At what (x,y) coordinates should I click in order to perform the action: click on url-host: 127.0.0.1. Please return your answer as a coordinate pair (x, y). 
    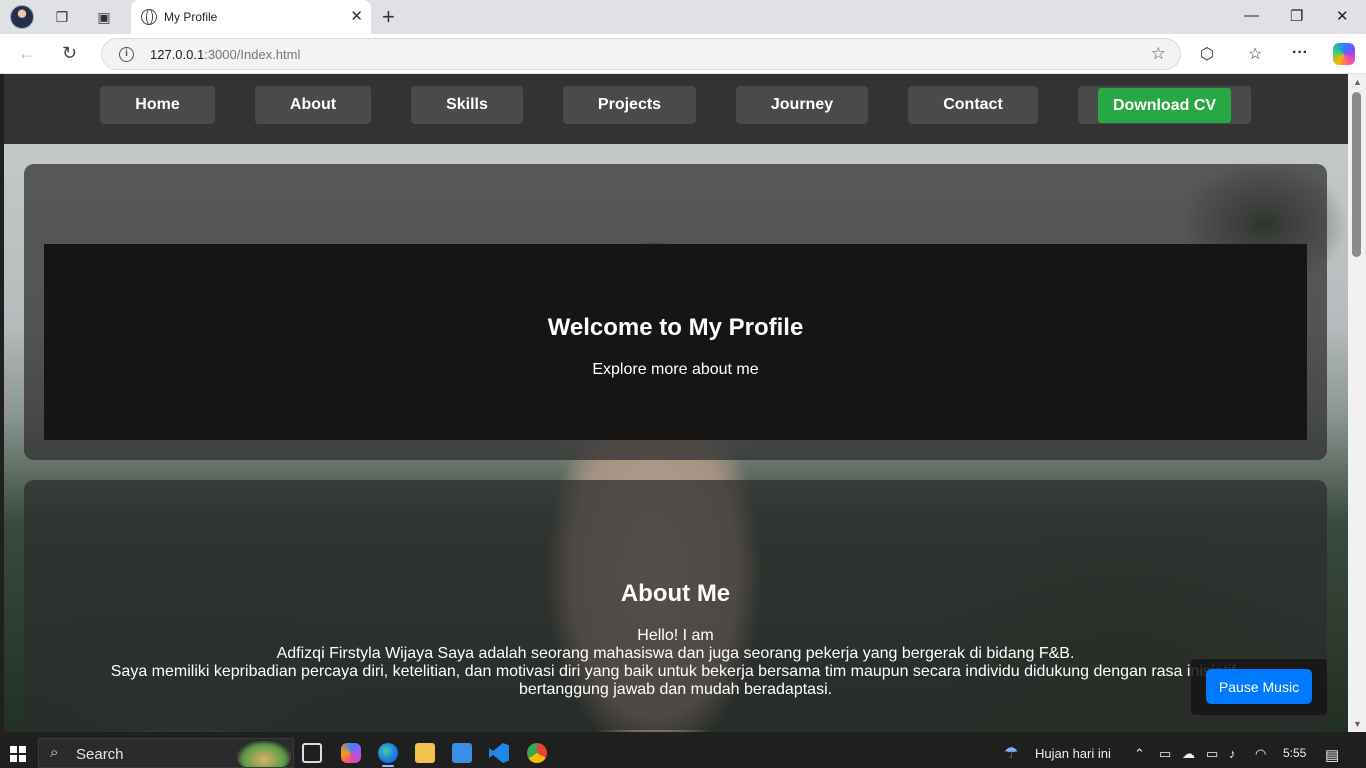
    Looking at the image, I should click on (177, 54).